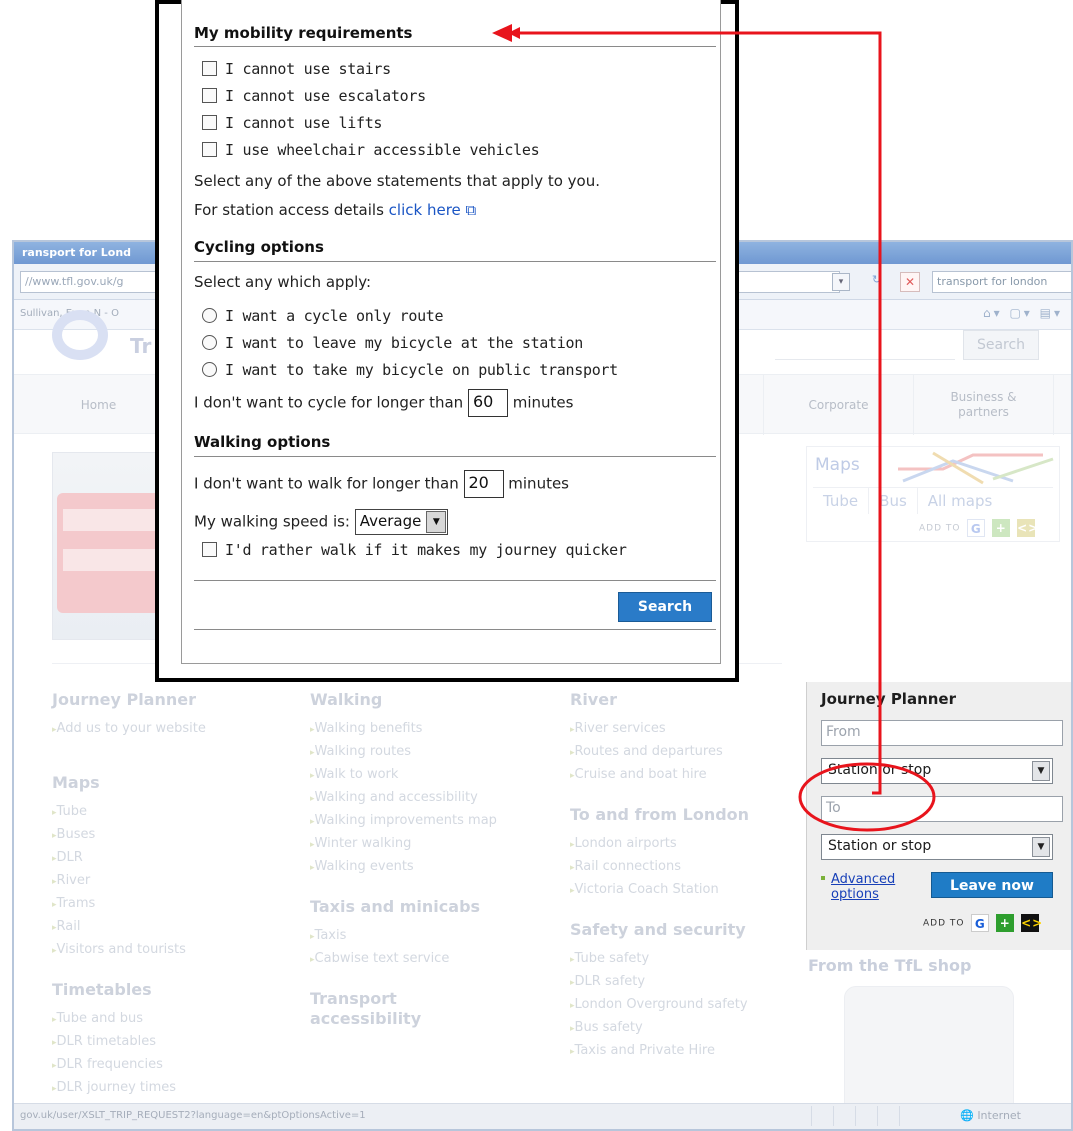 This screenshot has width=1073, height=1131. What do you see at coordinates (841, 282) in the screenshot?
I see `url-dropdown-icon: ▾` at bounding box center [841, 282].